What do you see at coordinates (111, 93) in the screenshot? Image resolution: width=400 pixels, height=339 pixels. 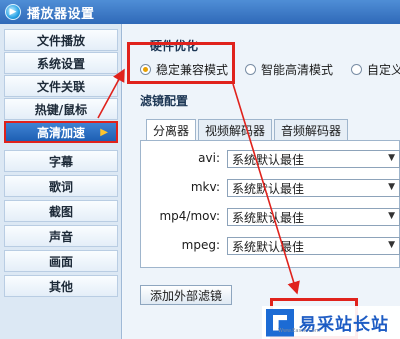 I see `arrow-sidebar-to-option` at bounding box center [111, 93].